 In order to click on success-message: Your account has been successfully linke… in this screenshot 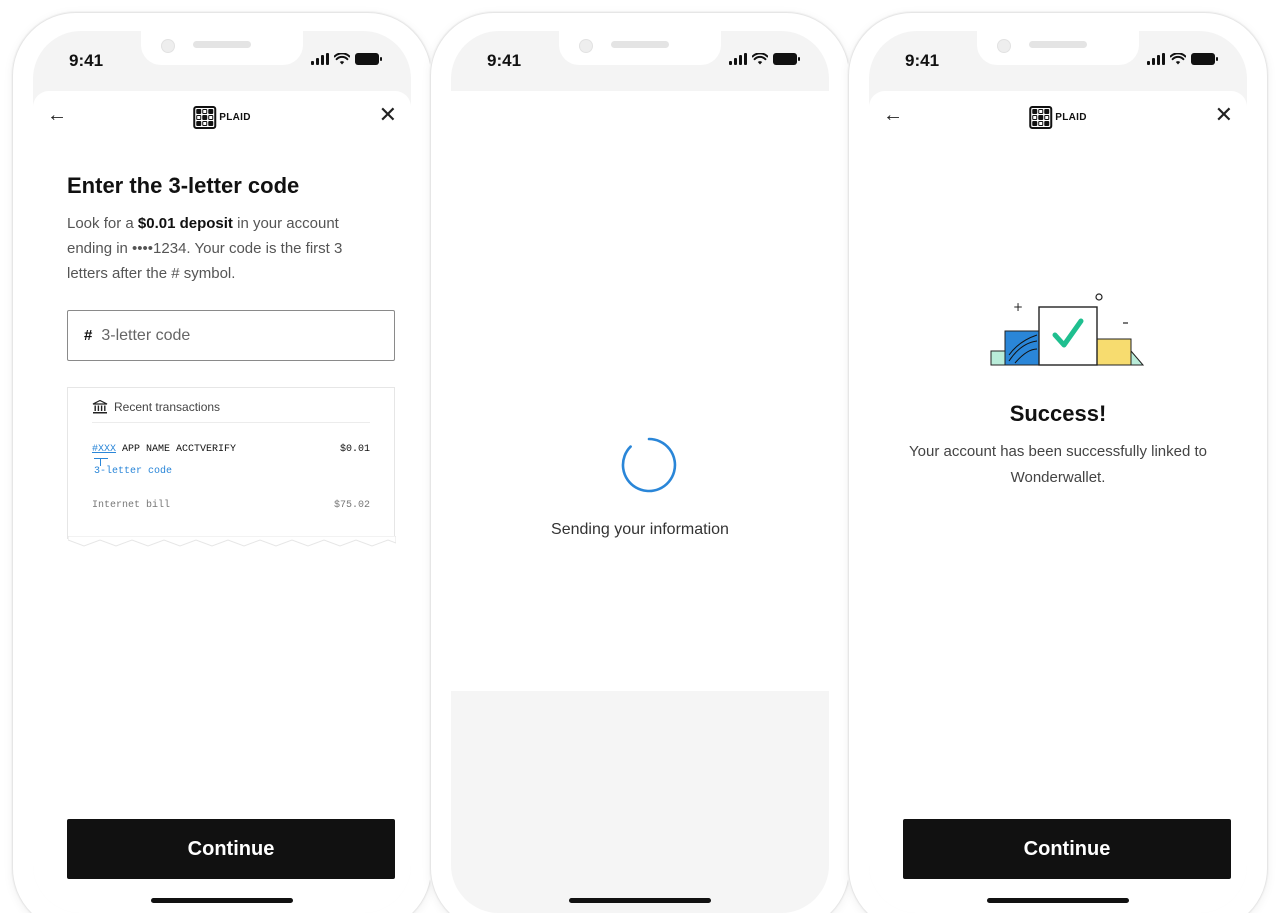, I will do `click(1058, 464)`.